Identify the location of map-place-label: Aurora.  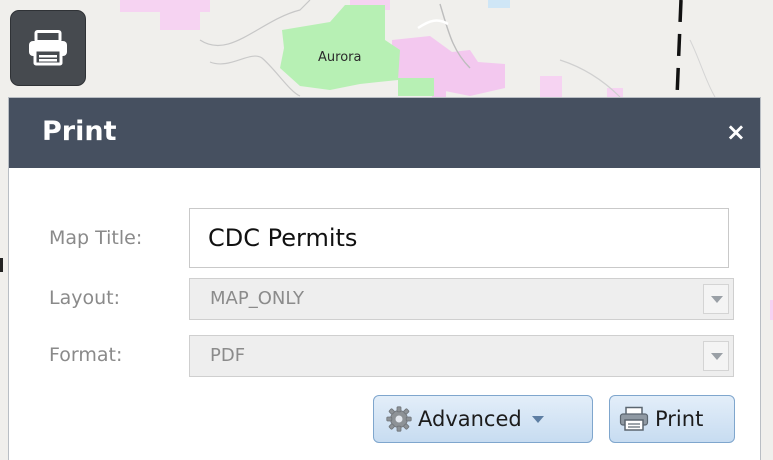
(340, 57).